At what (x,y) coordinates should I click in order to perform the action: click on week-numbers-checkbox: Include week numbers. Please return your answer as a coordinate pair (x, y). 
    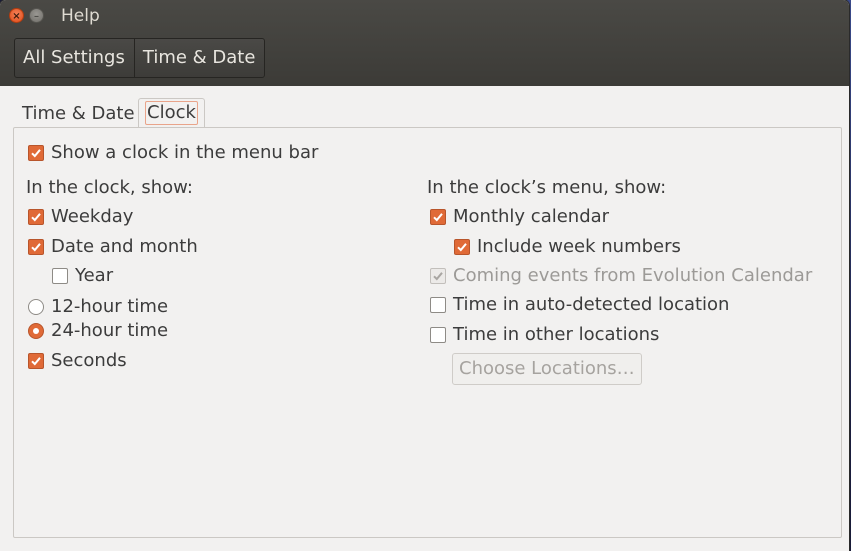
    Looking at the image, I should click on (567, 246).